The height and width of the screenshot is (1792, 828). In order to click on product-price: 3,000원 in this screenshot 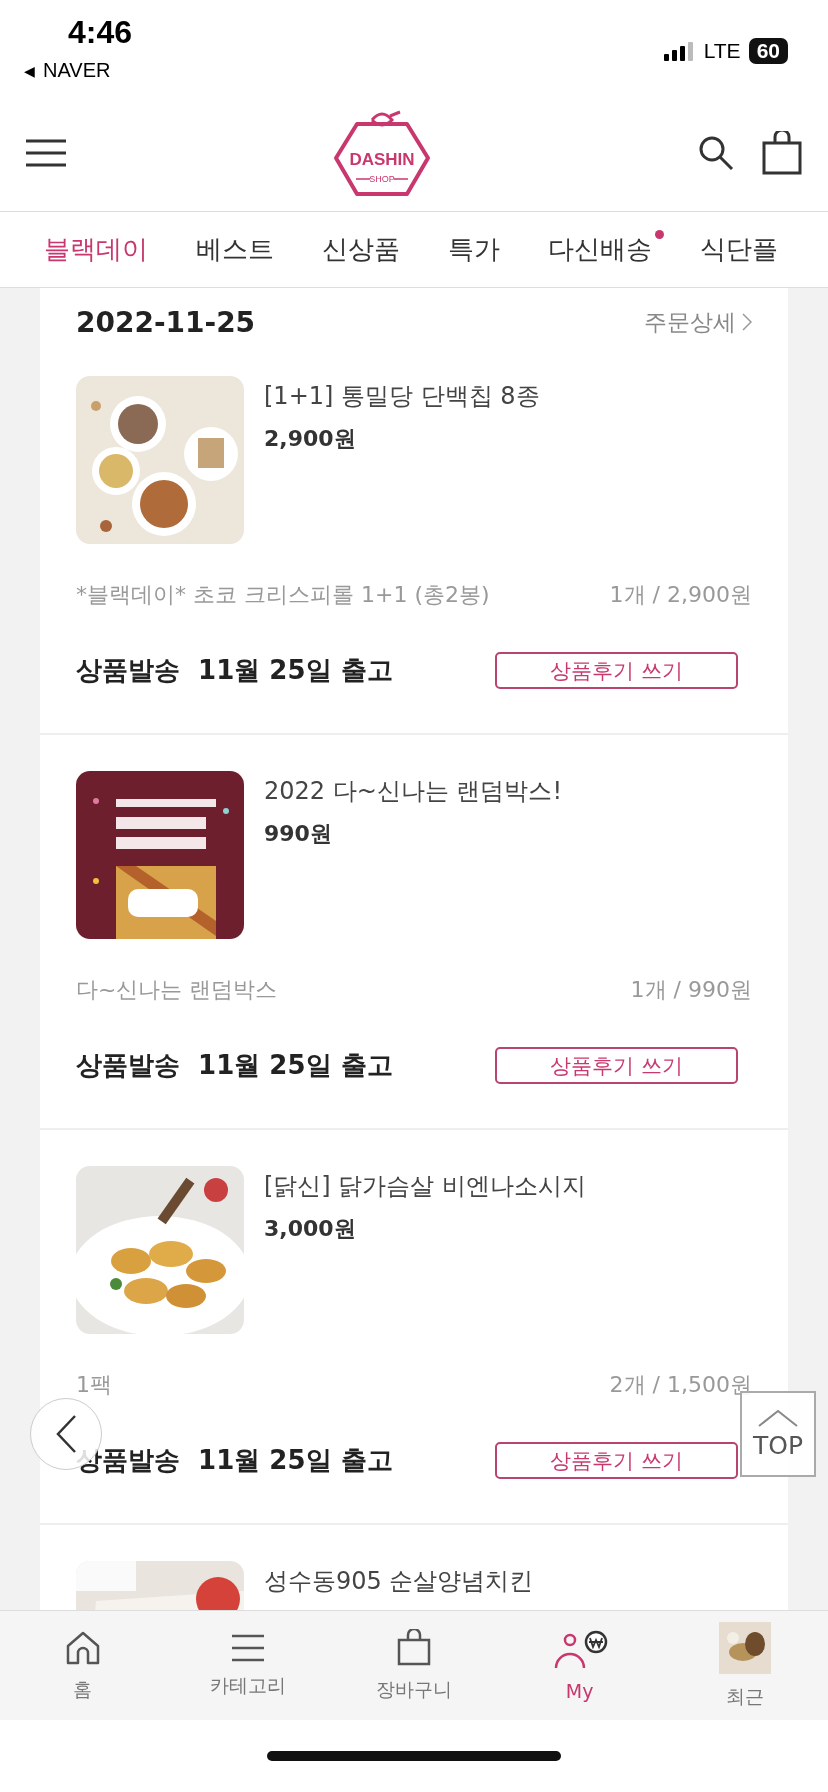, I will do `click(310, 1229)`.